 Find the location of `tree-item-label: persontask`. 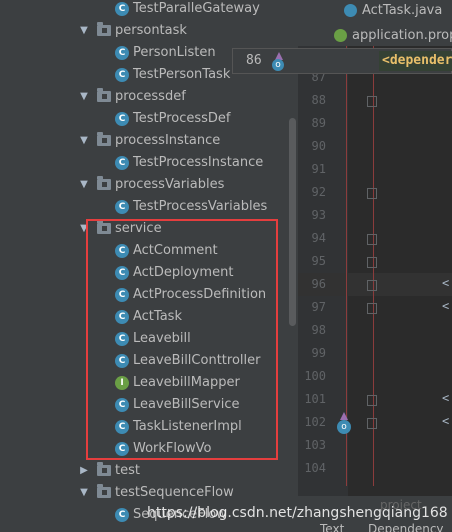

tree-item-label: persontask is located at coordinates (151, 30).